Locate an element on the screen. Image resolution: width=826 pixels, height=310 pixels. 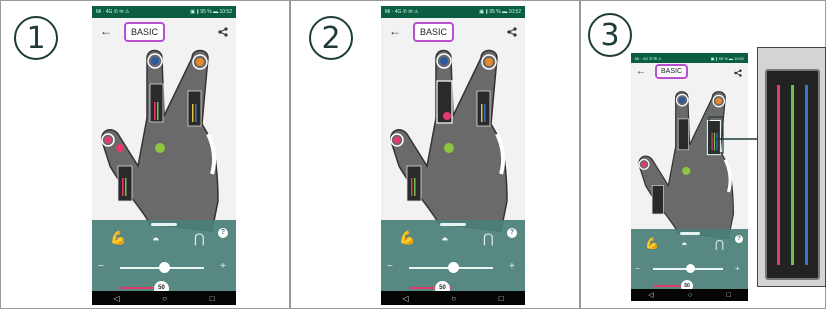
lead-pink is located at coordinates (778, 175).